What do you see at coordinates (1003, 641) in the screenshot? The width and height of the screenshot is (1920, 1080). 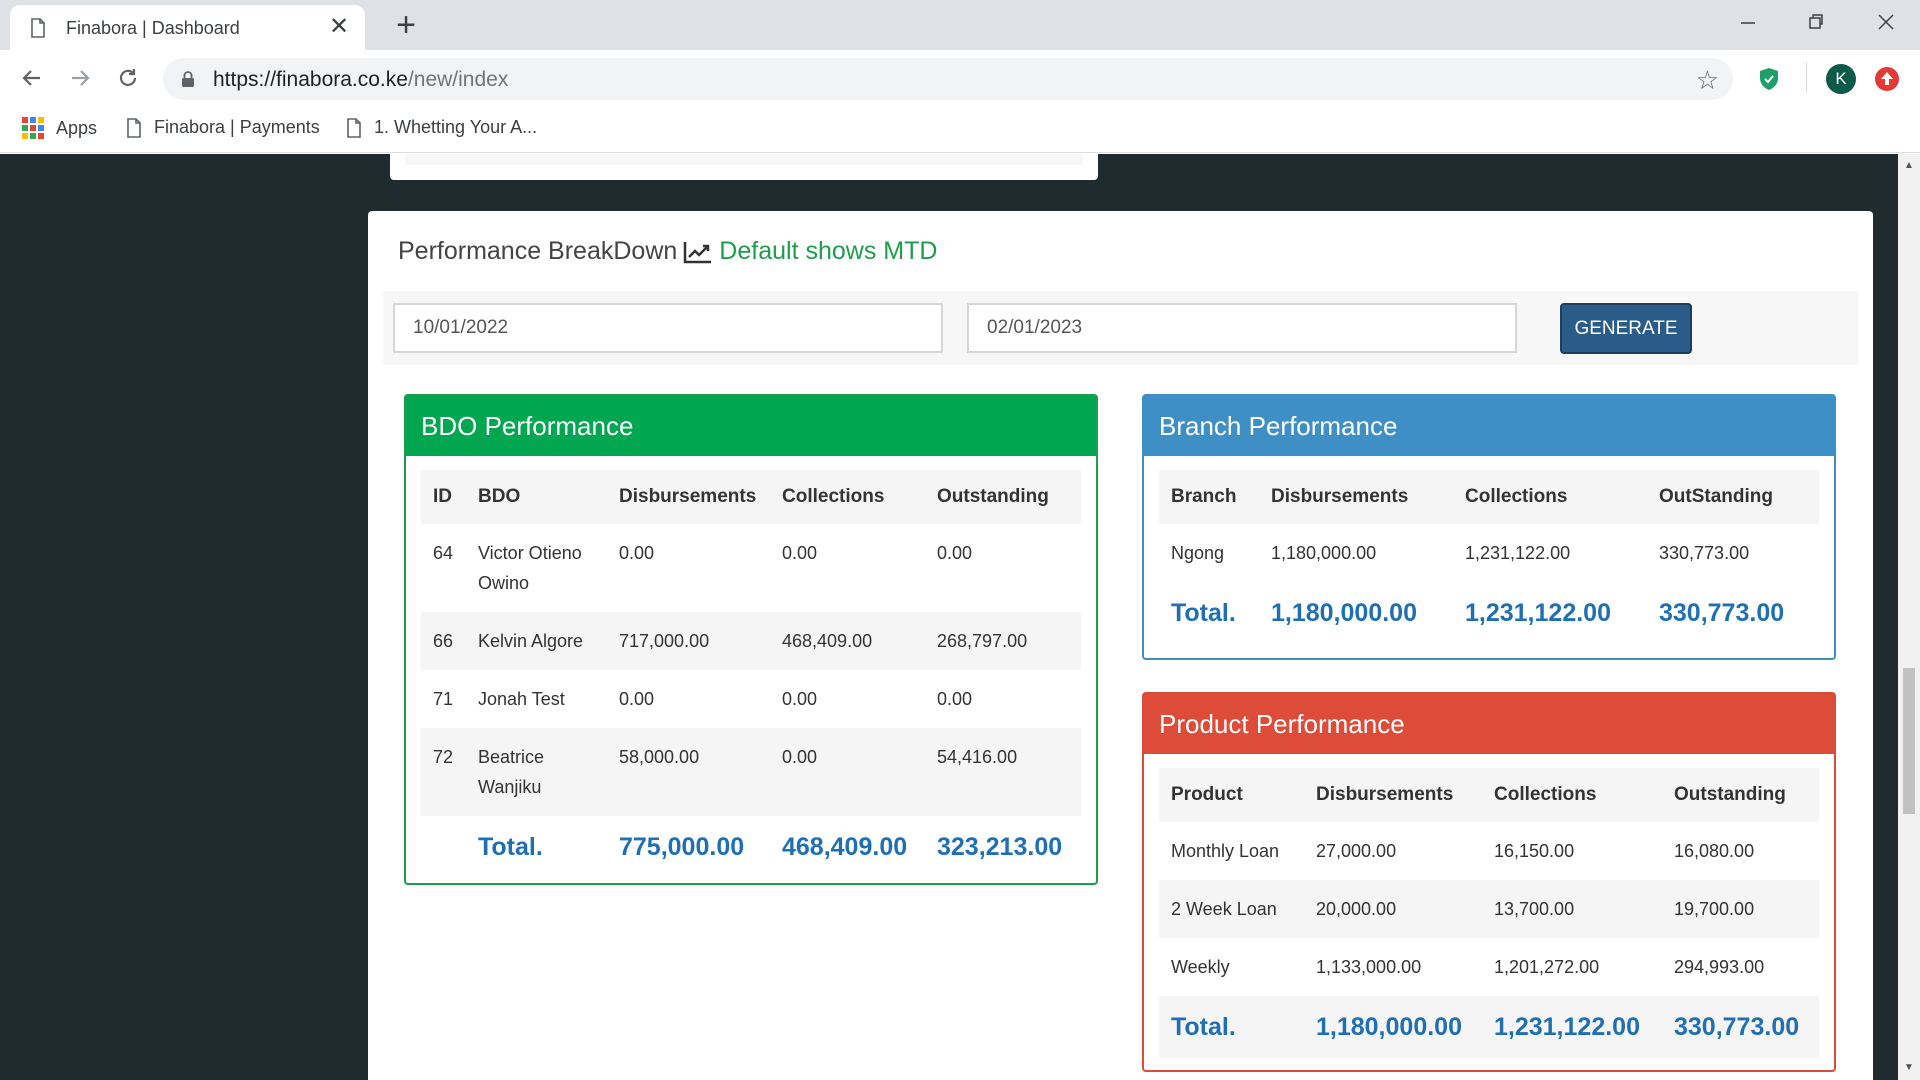 I see `table-cell: 268,797.00` at bounding box center [1003, 641].